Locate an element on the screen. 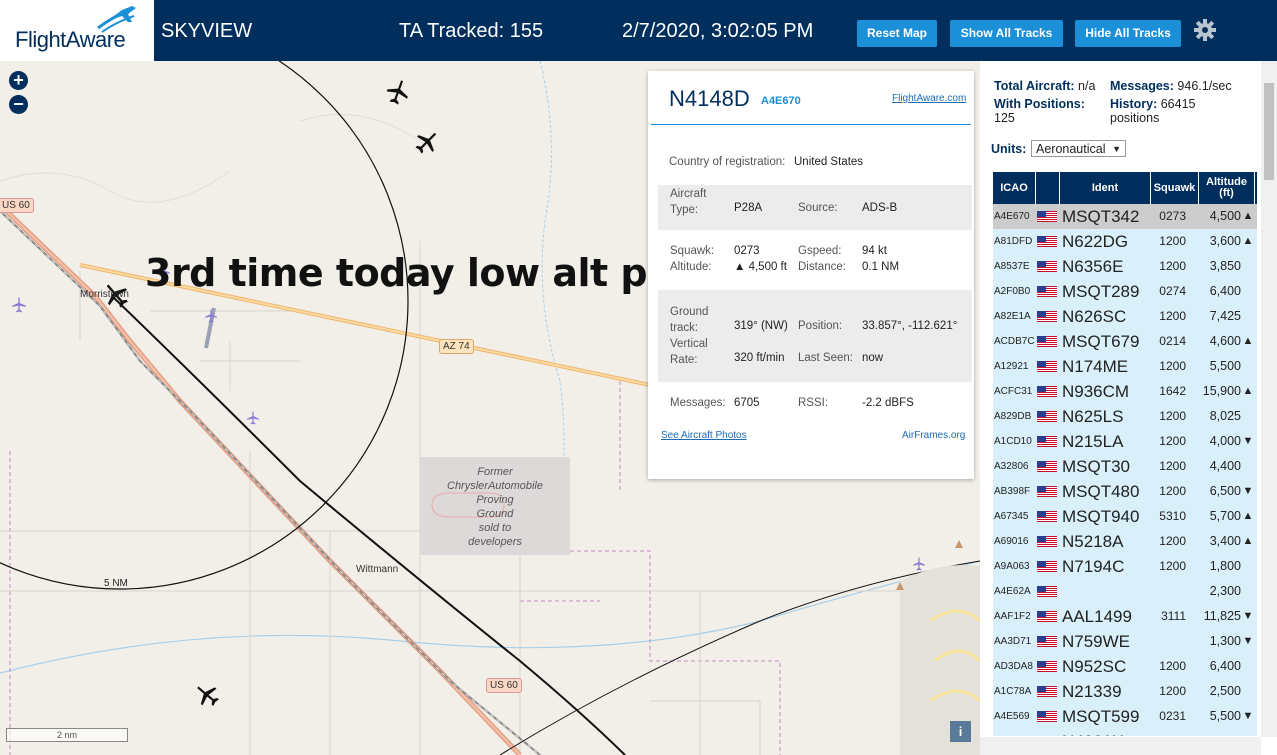 The width and height of the screenshot is (1277, 755). hide-all-tracks-button: Hide All Tracks is located at coordinates (1128, 33).